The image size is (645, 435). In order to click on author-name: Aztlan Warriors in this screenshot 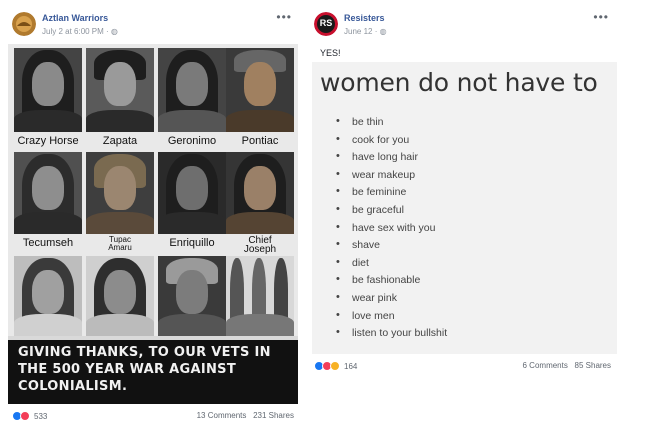, I will do `click(75, 18)`.